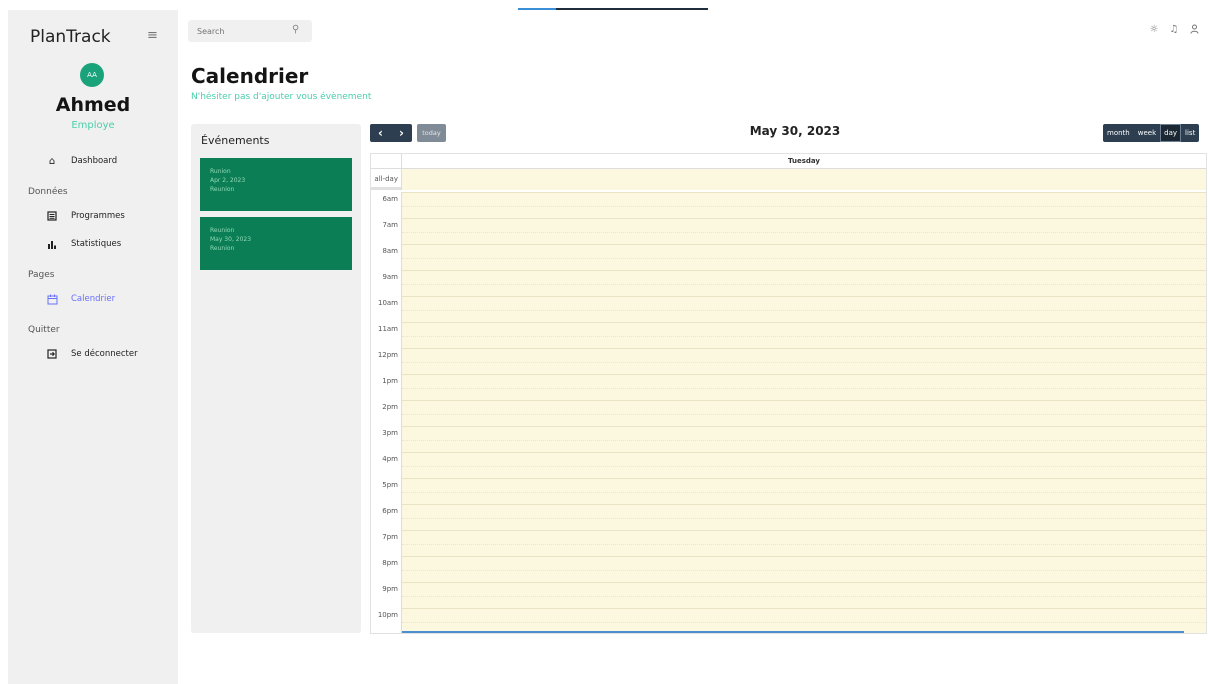 The image size is (1208, 684). I want to click on time-slot-row: 8pm, so click(788, 569).